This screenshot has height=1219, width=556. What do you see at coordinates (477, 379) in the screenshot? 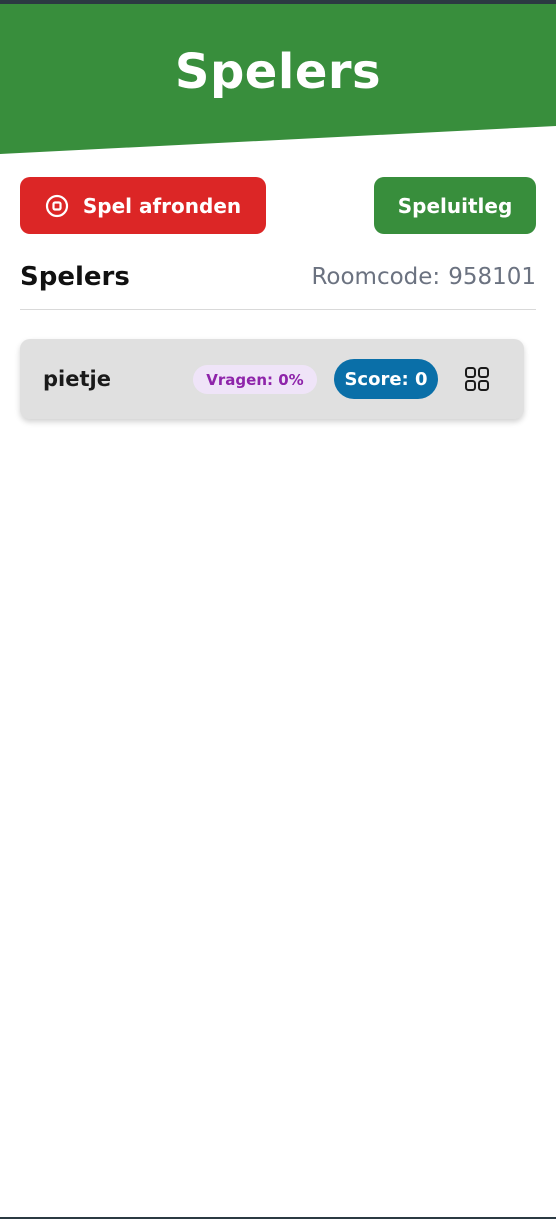
I see `grid-icon` at bounding box center [477, 379].